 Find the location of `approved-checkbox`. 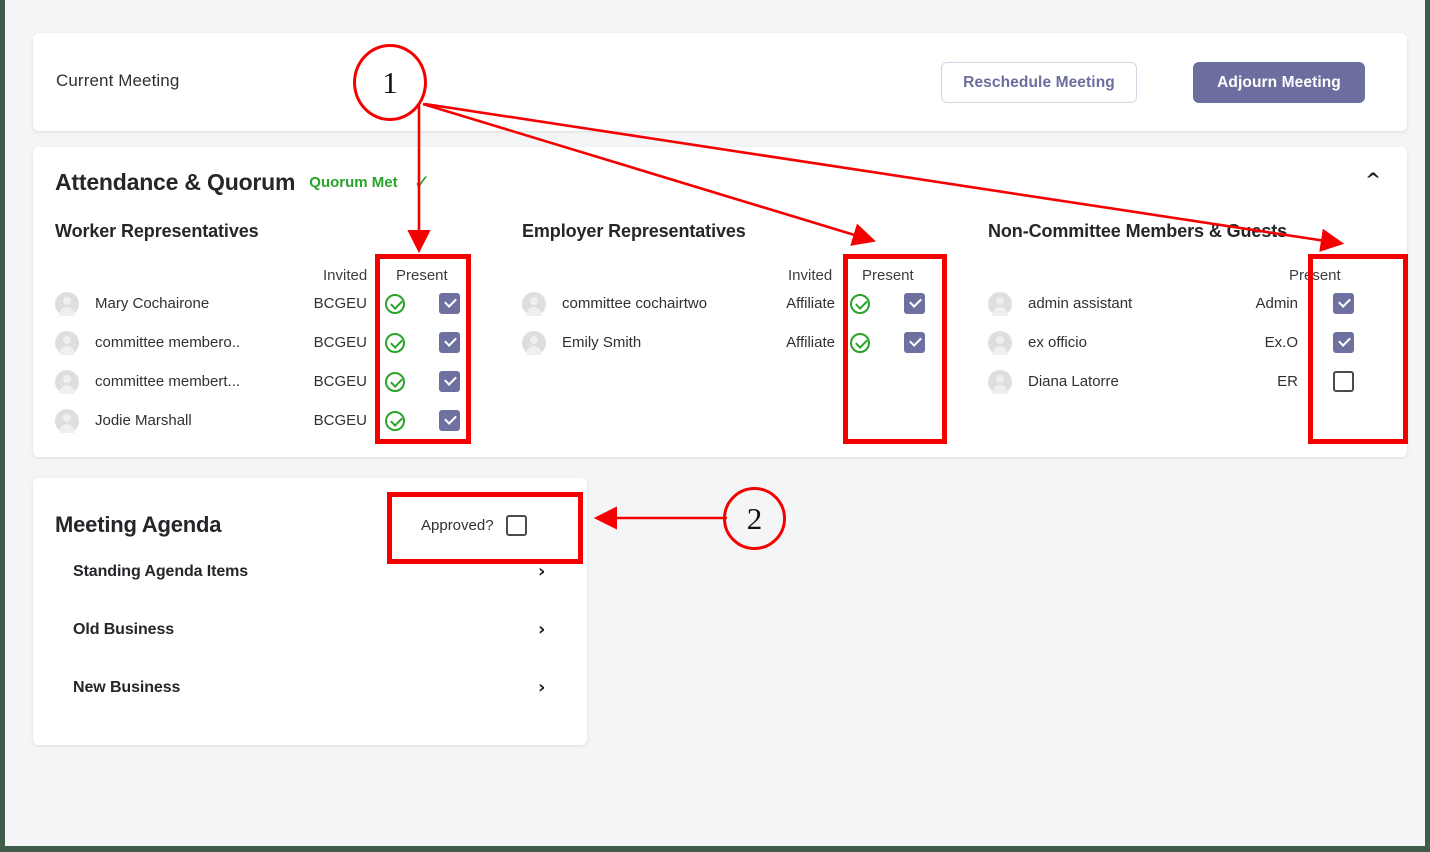

approved-checkbox is located at coordinates (516, 525).